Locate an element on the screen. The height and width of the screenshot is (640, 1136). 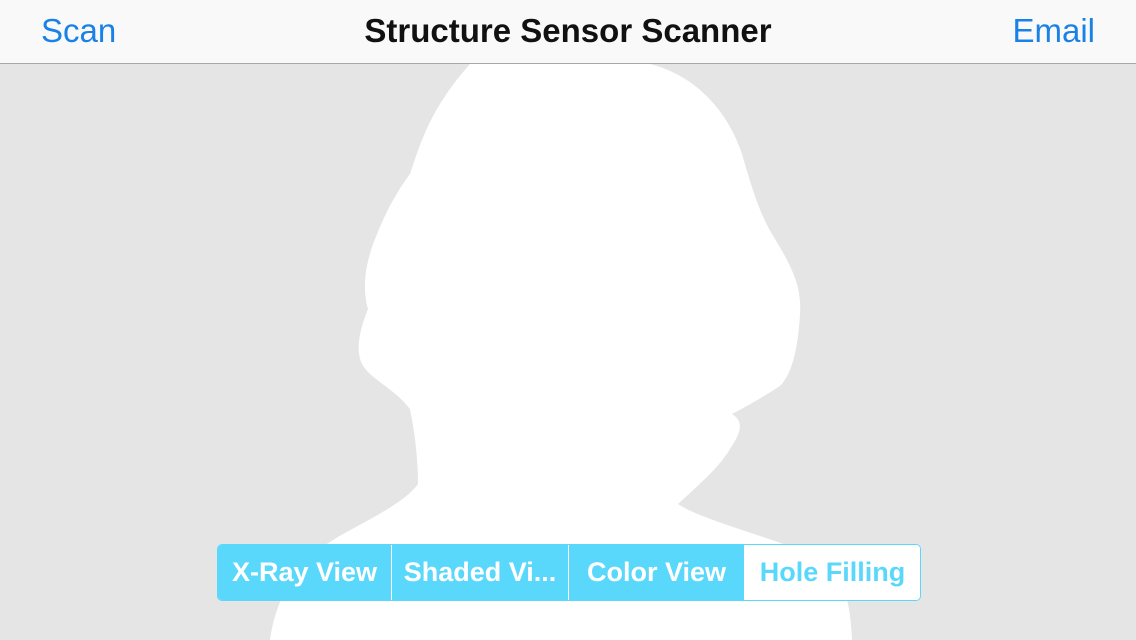
navigation-bar: Scan Structure Sensor Scanner Email is located at coordinates (568, 32).